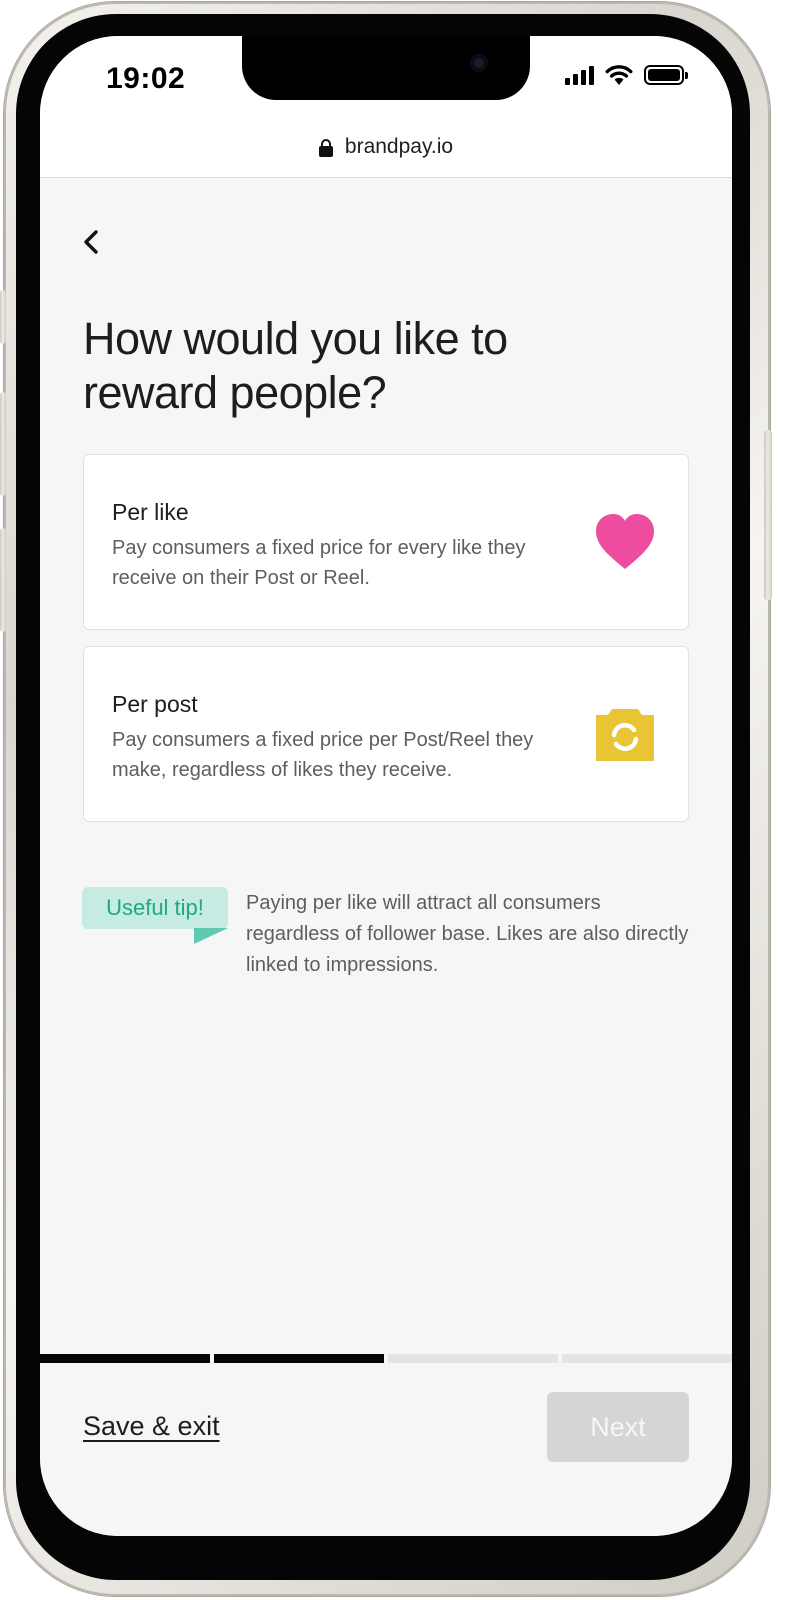 The width and height of the screenshot is (788, 1600). I want to click on progress-bar, so click(386, 1358).